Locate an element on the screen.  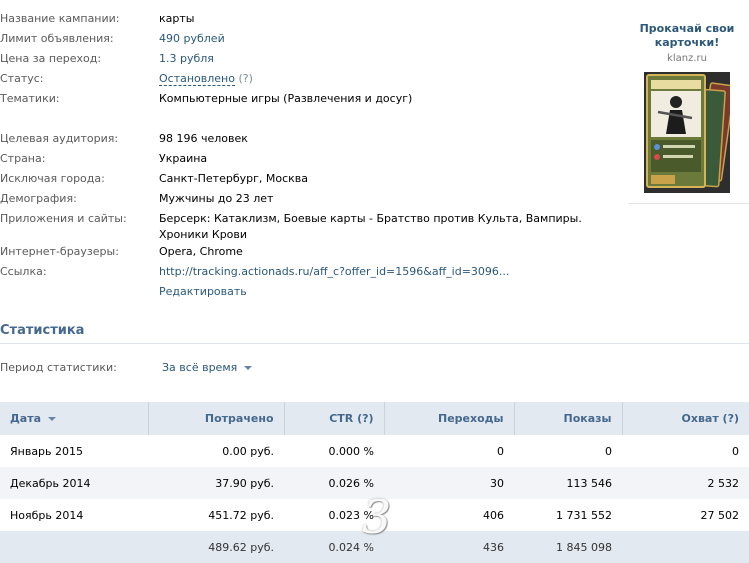
column-header-impressions: Показы is located at coordinates (568, 418).